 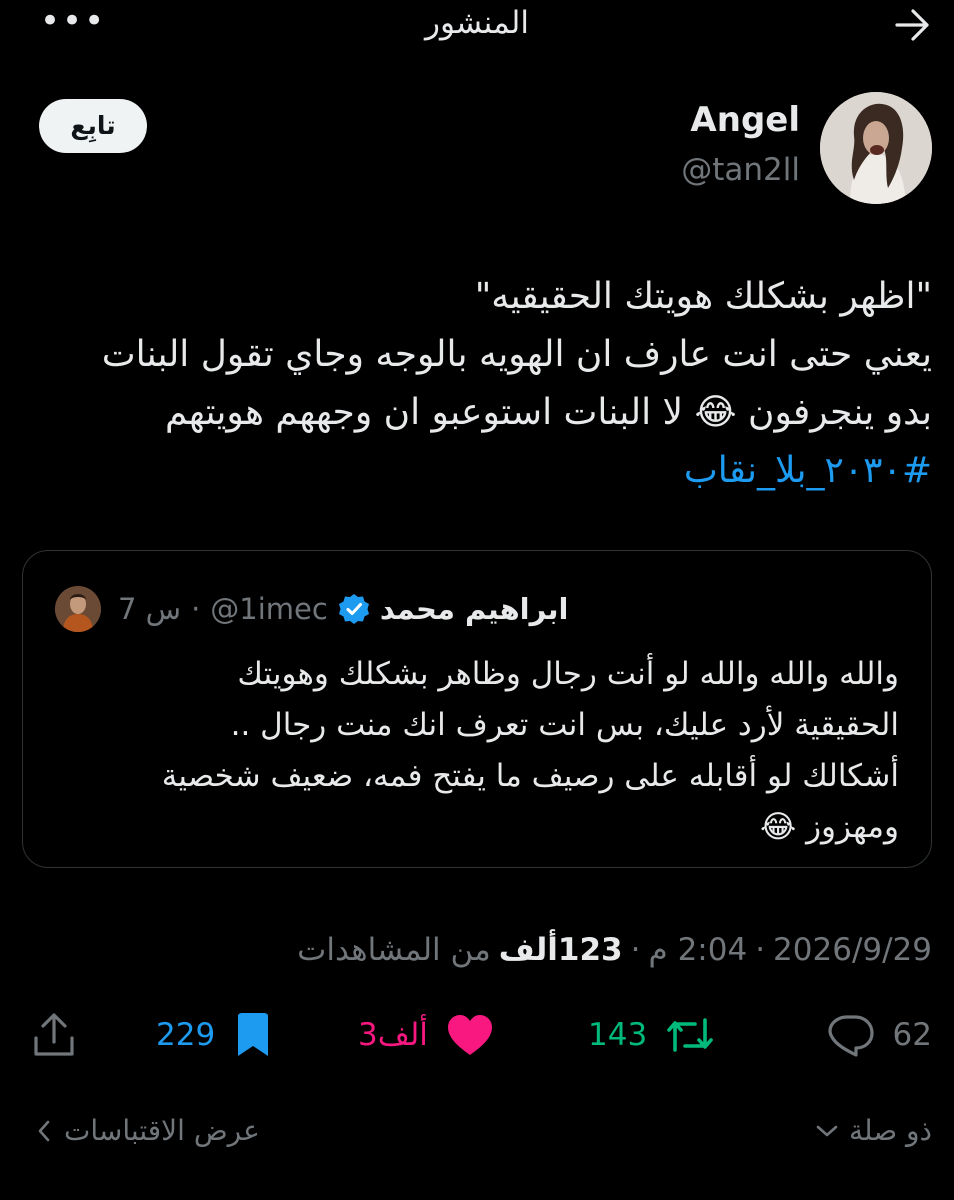 I want to click on quoted-tweet-time: 7 س, so click(x=150, y=609).